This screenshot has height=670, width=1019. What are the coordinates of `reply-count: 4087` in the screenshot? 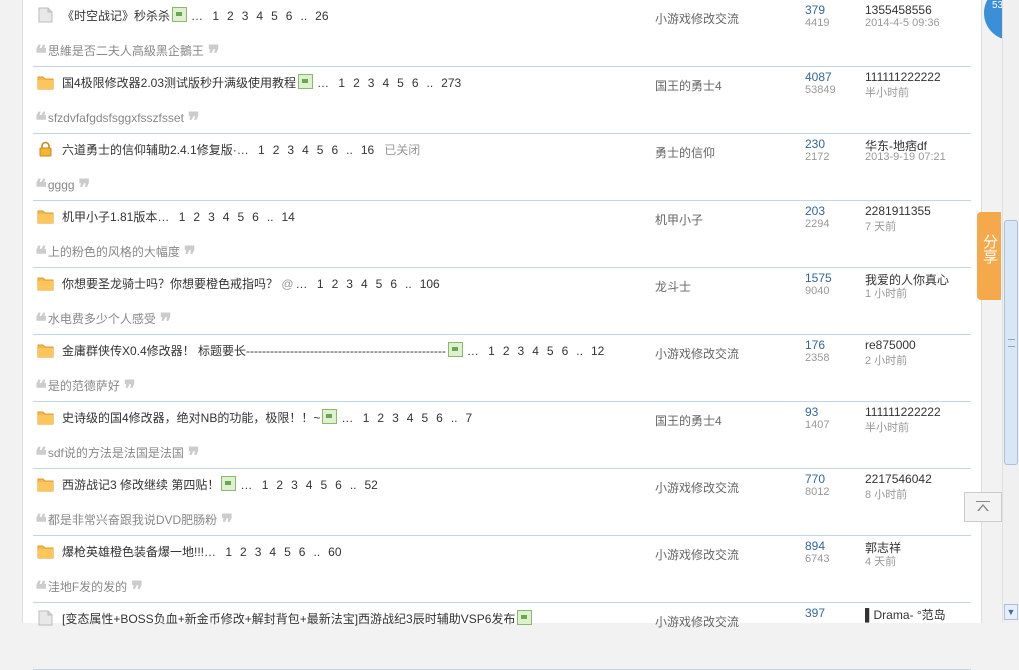 It's located at (818, 77).